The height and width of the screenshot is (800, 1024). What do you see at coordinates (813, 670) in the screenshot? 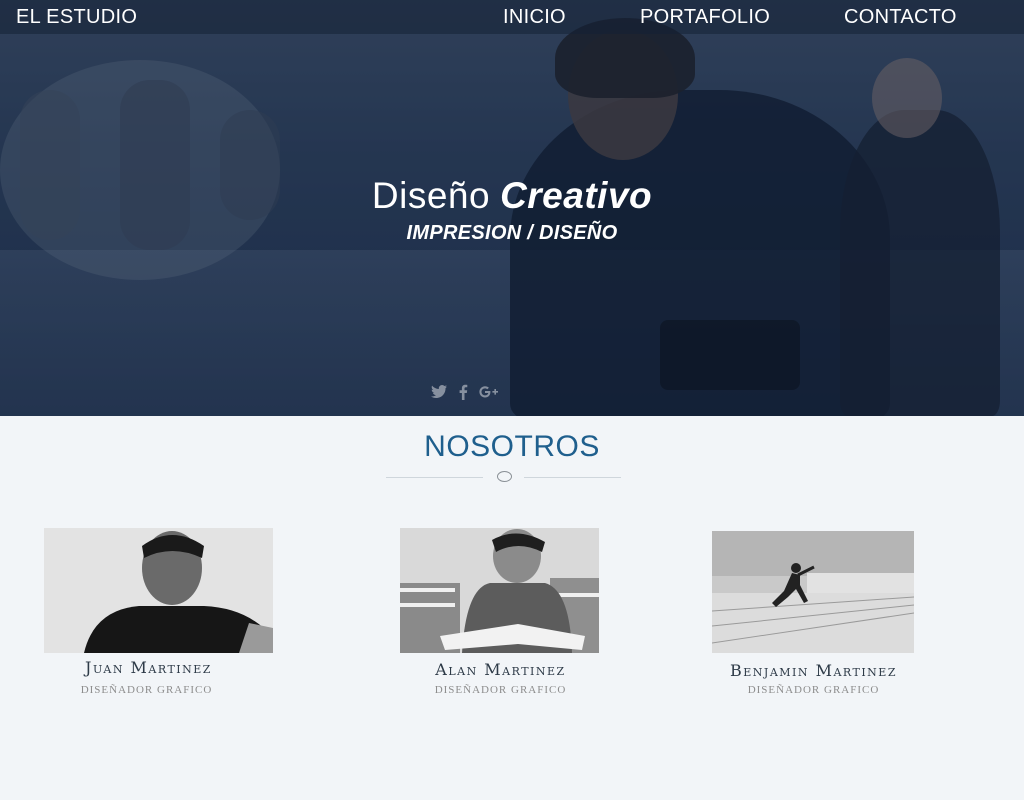
I see `member-name: Benjamin Martinez` at bounding box center [813, 670].